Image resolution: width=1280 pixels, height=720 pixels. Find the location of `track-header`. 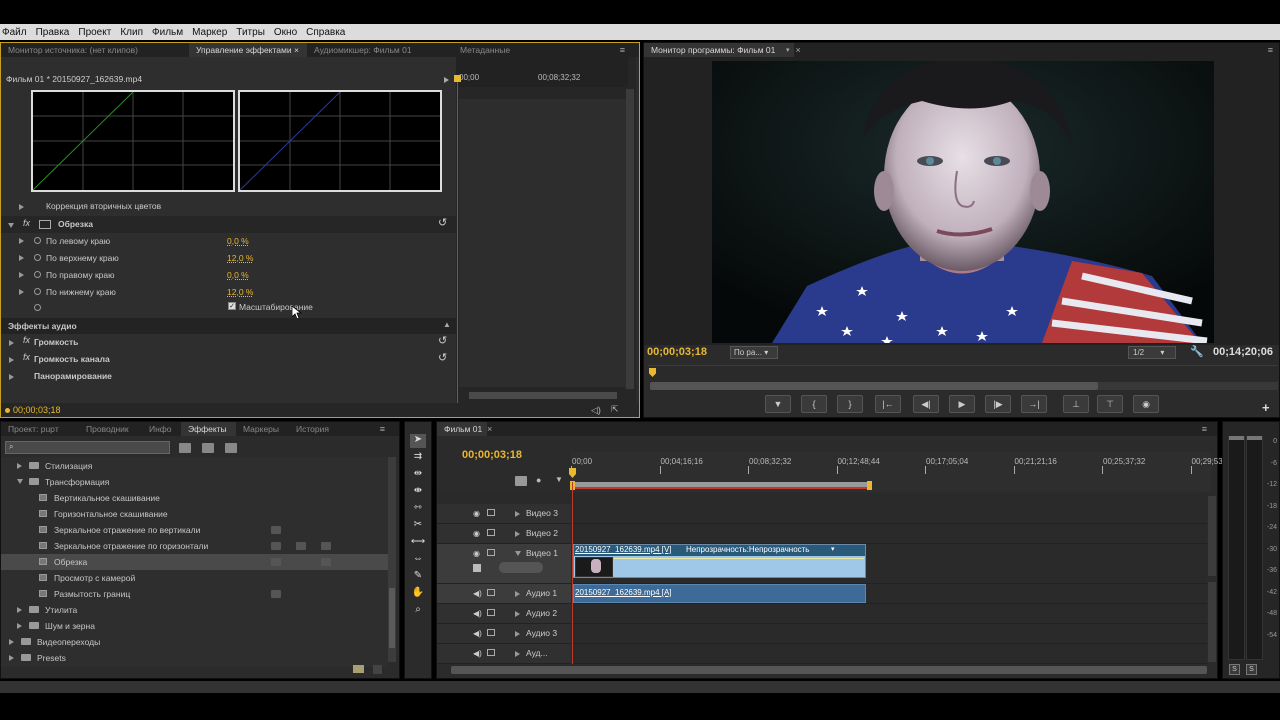

track-header is located at coordinates (504, 654).